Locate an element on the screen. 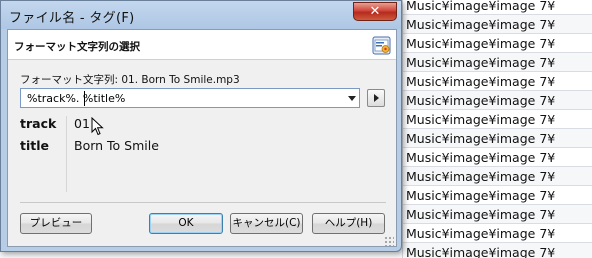  close-button: ✕ is located at coordinates (375, 11).